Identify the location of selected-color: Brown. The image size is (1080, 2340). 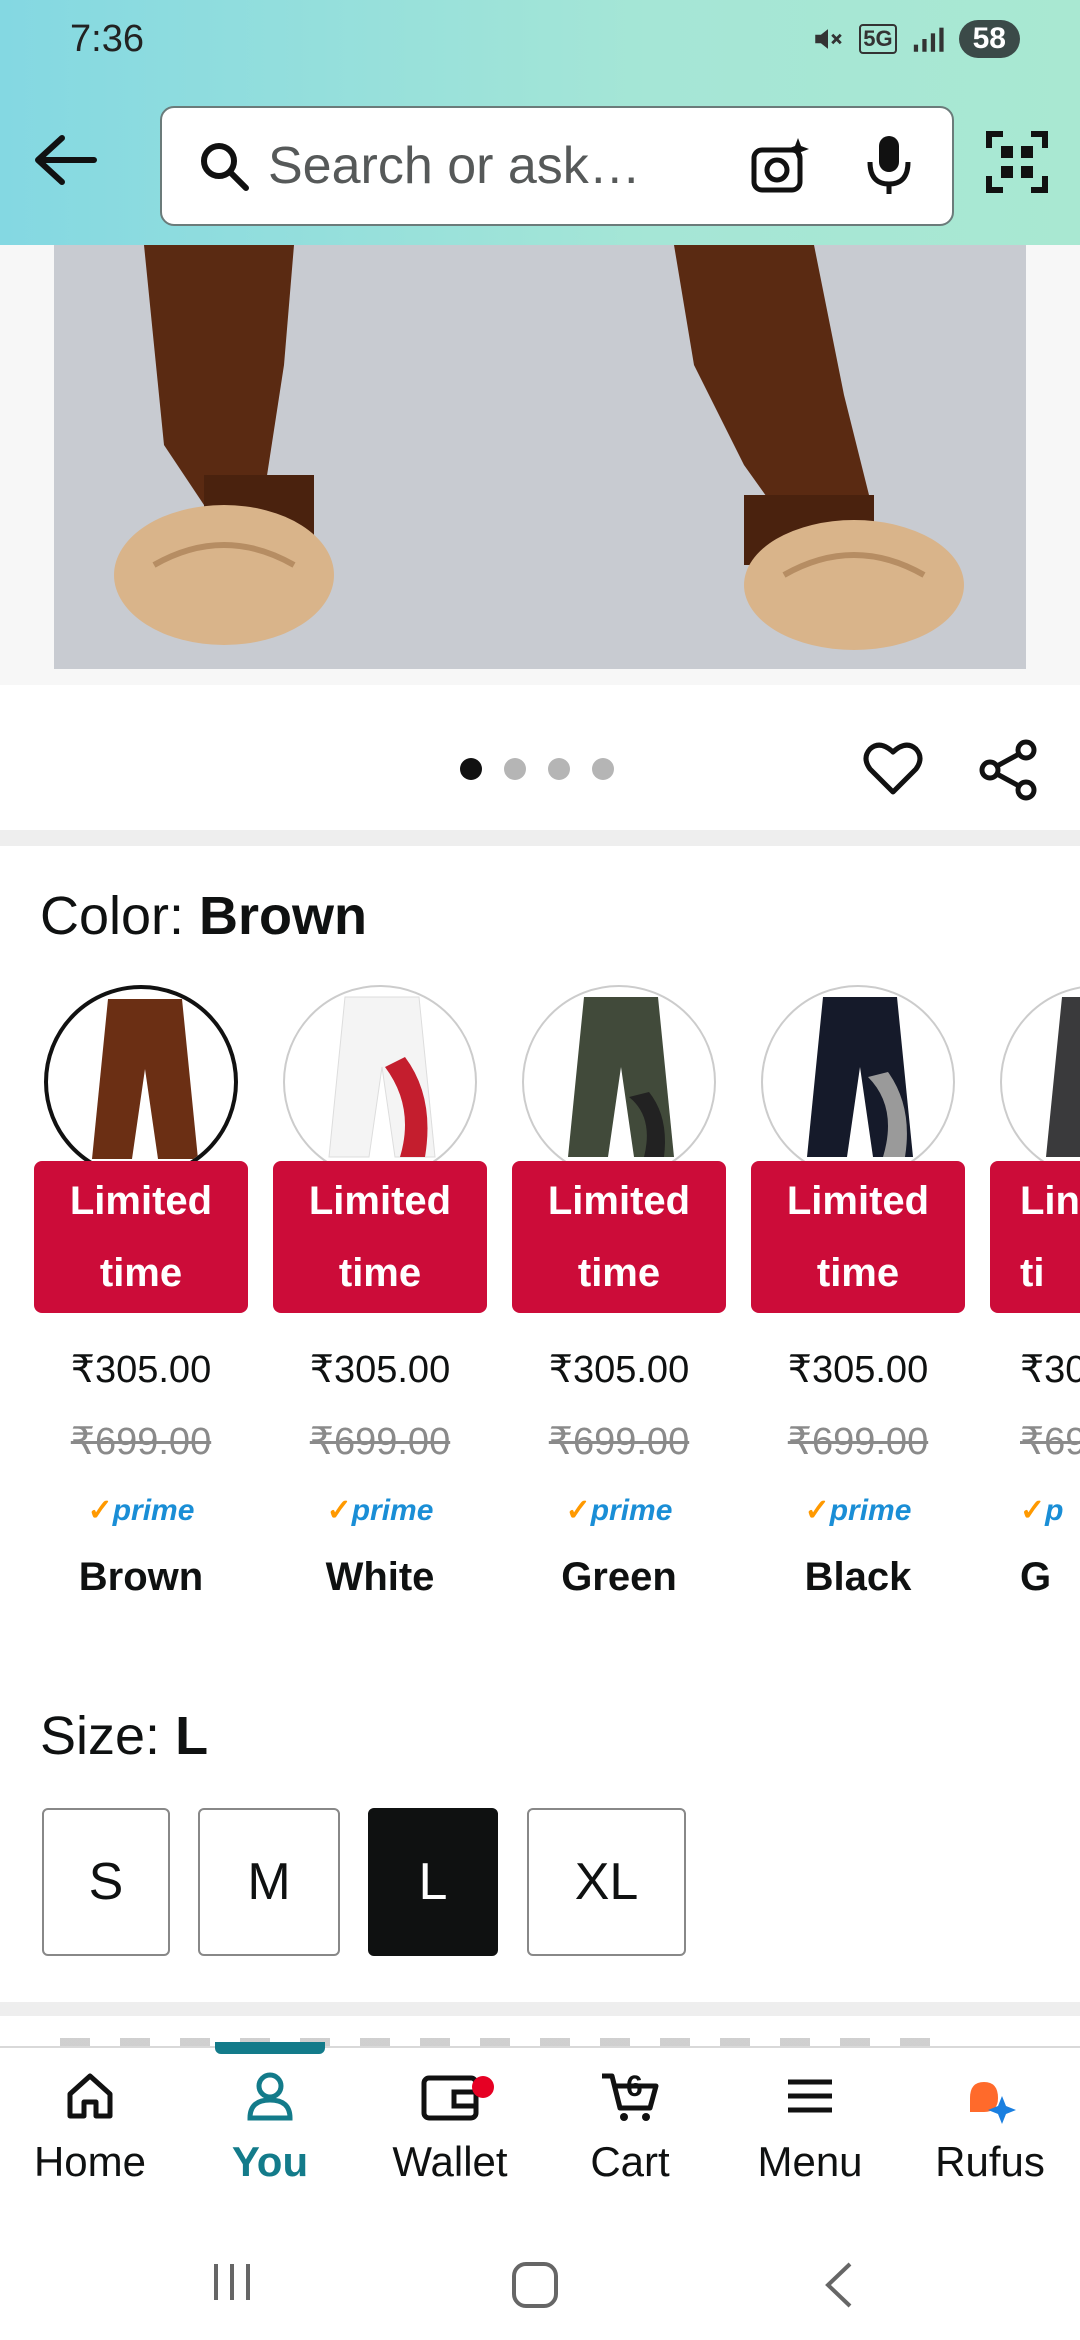
(283, 916).